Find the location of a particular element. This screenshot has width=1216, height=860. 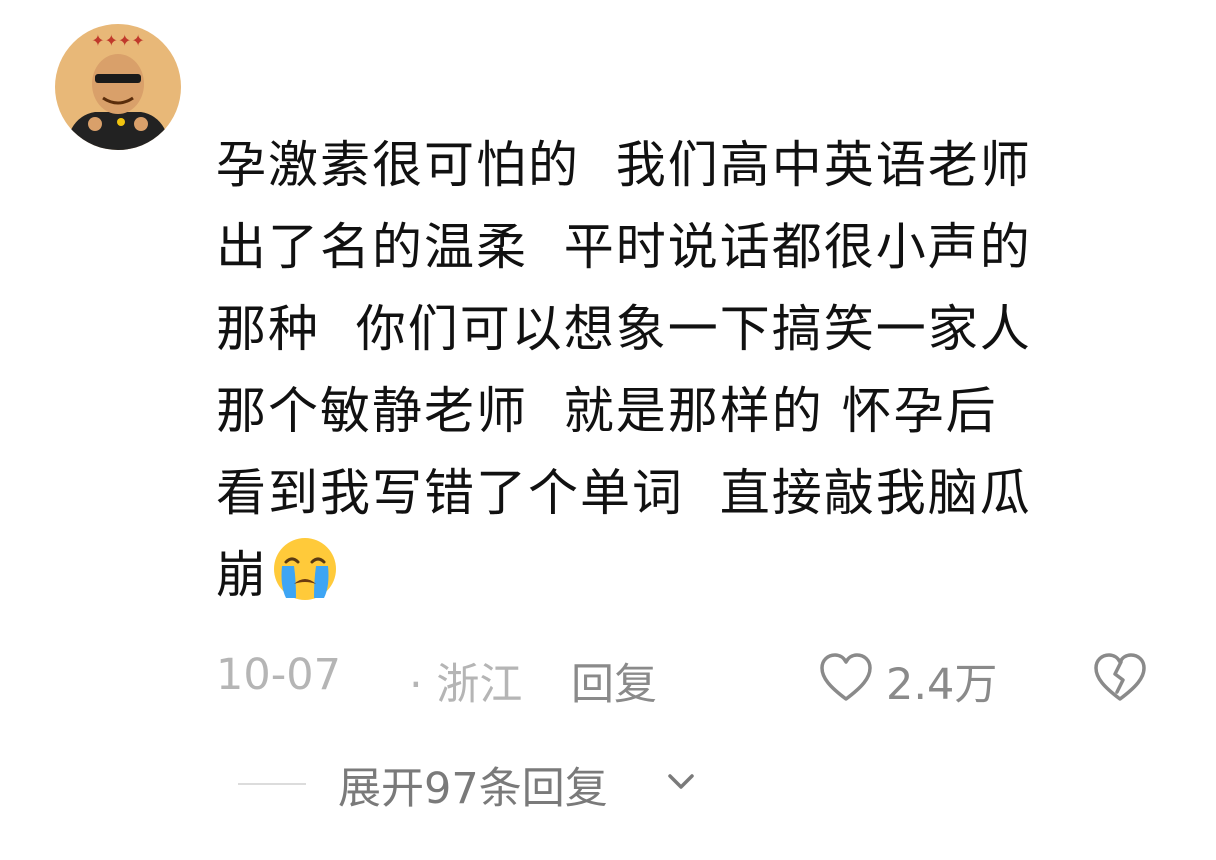

user-avatar-cartoon-icon: ✦✦✦✦ is located at coordinates (118, 87).